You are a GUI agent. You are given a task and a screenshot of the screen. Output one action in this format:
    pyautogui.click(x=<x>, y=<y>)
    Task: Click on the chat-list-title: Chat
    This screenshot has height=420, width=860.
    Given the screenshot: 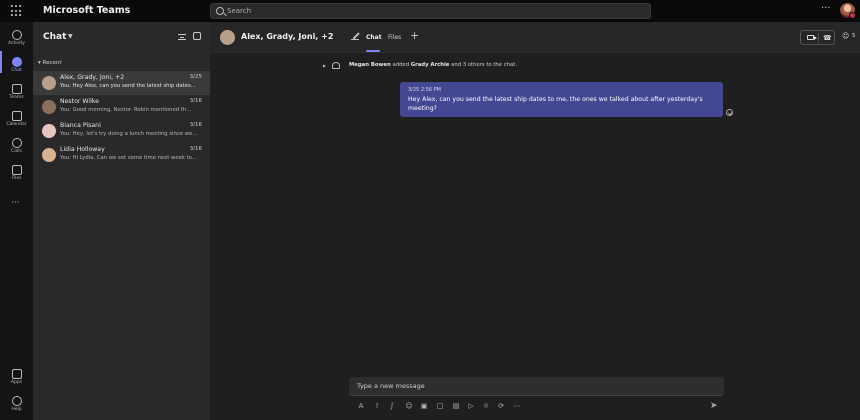 What is the action you would take?
    pyautogui.click(x=55, y=37)
    